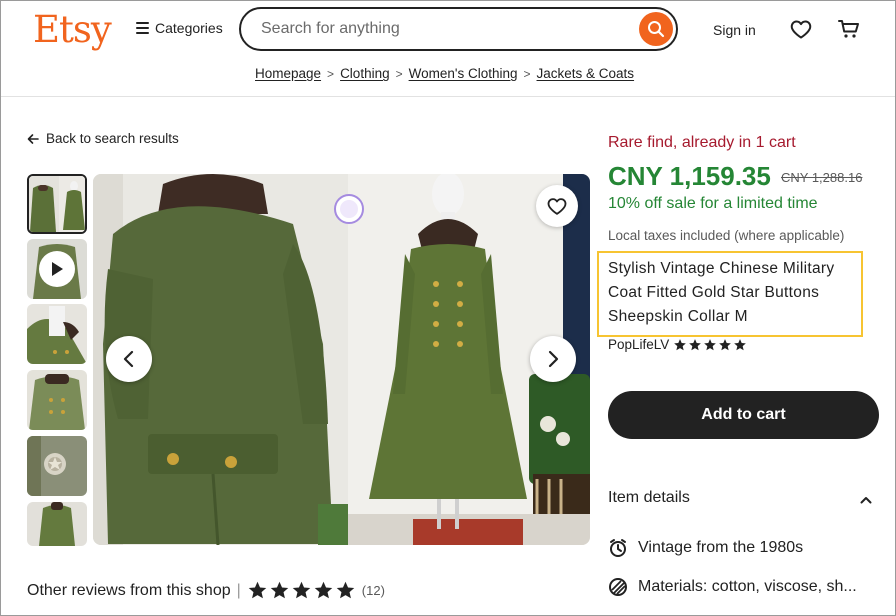 Image resolution: width=896 pixels, height=616 pixels. What do you see at coordinates (189, 28) in the screenshot?
I see `categories-label: Categories` at bounding box center [189, 28].